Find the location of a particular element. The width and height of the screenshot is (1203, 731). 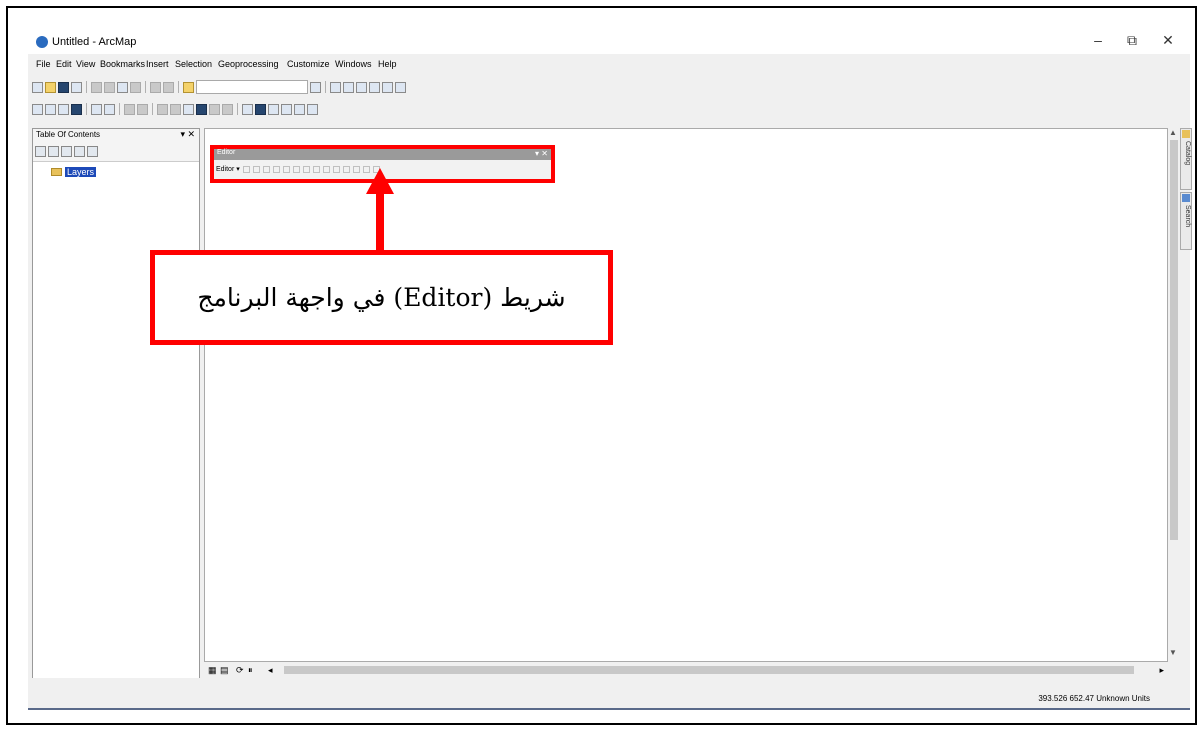

close-button: ✕ is located at coordinates (1168, 40).